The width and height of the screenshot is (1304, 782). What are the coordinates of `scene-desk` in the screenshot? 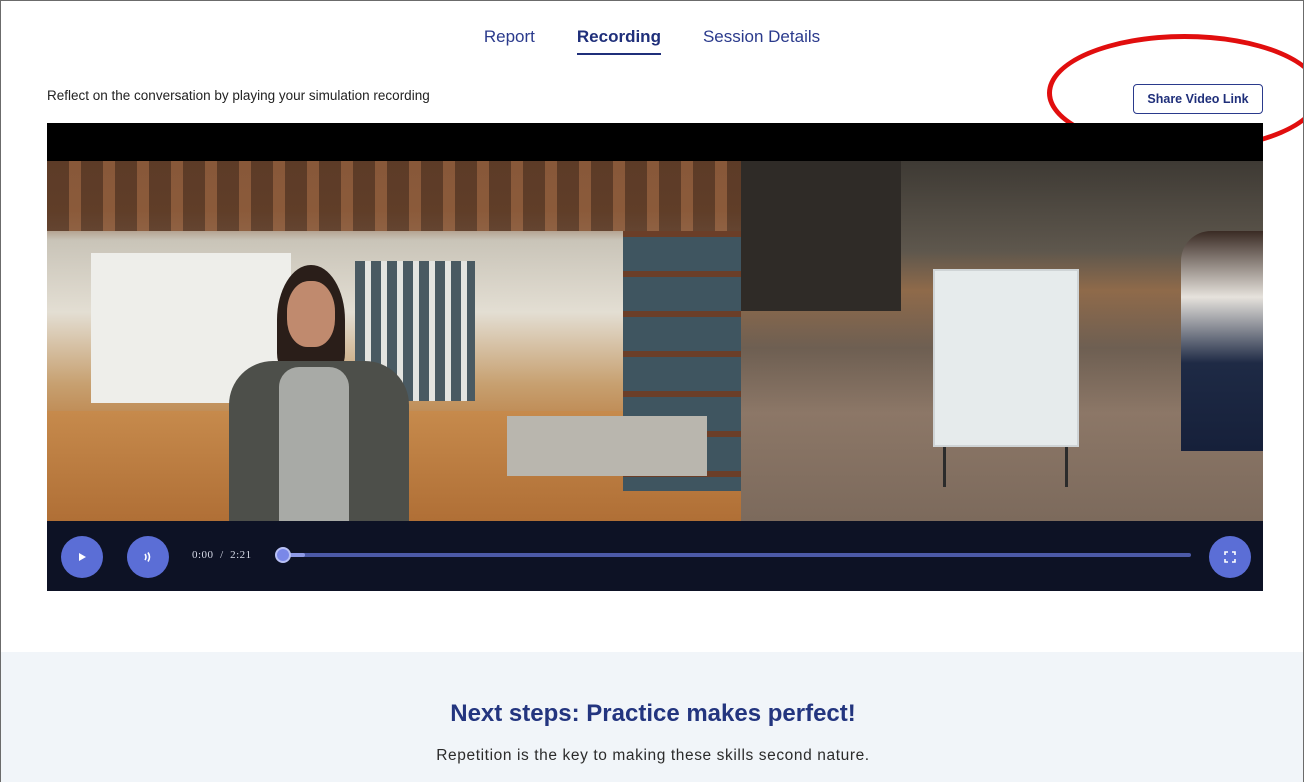 It's located at (607, 446).